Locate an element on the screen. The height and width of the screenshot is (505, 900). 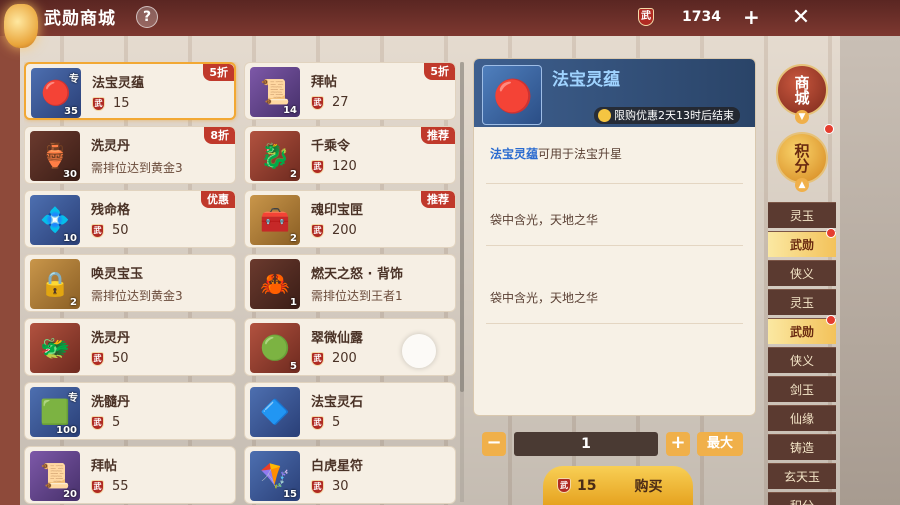
chevron-down-icon: ▼ is located at coordinates (802, 117).